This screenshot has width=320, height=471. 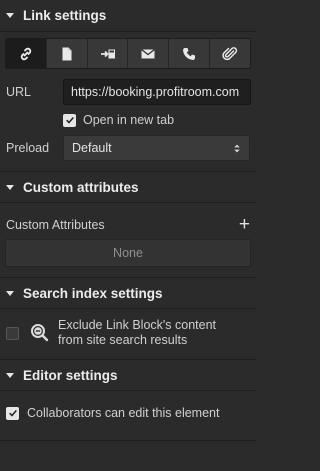 I want to click on new-tab-checkbox, so click(x=69, y=120).